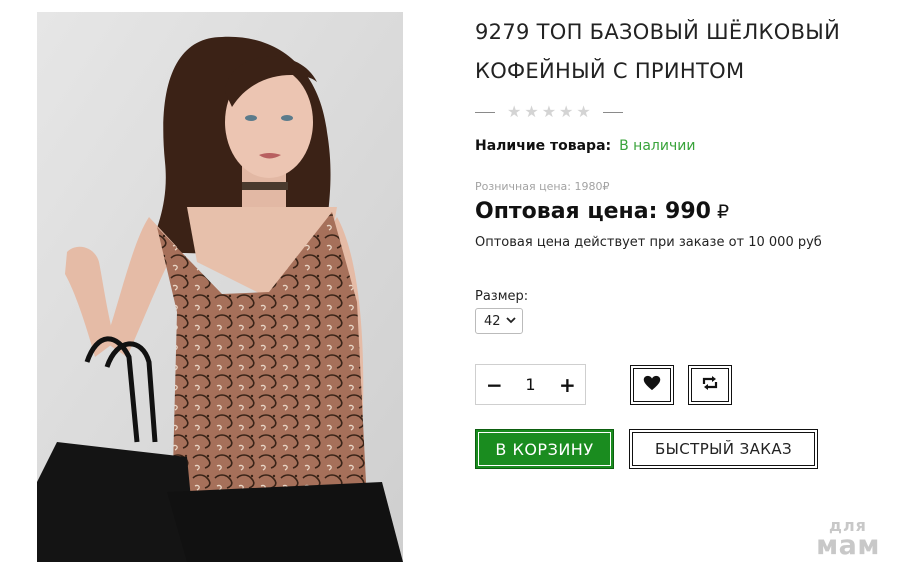 This screenshot has width=897, height=572. Describe the element at coordinates (542, 186) in the screenshot. I see `retail-price: Розничная цена: 1980₽` at that location.